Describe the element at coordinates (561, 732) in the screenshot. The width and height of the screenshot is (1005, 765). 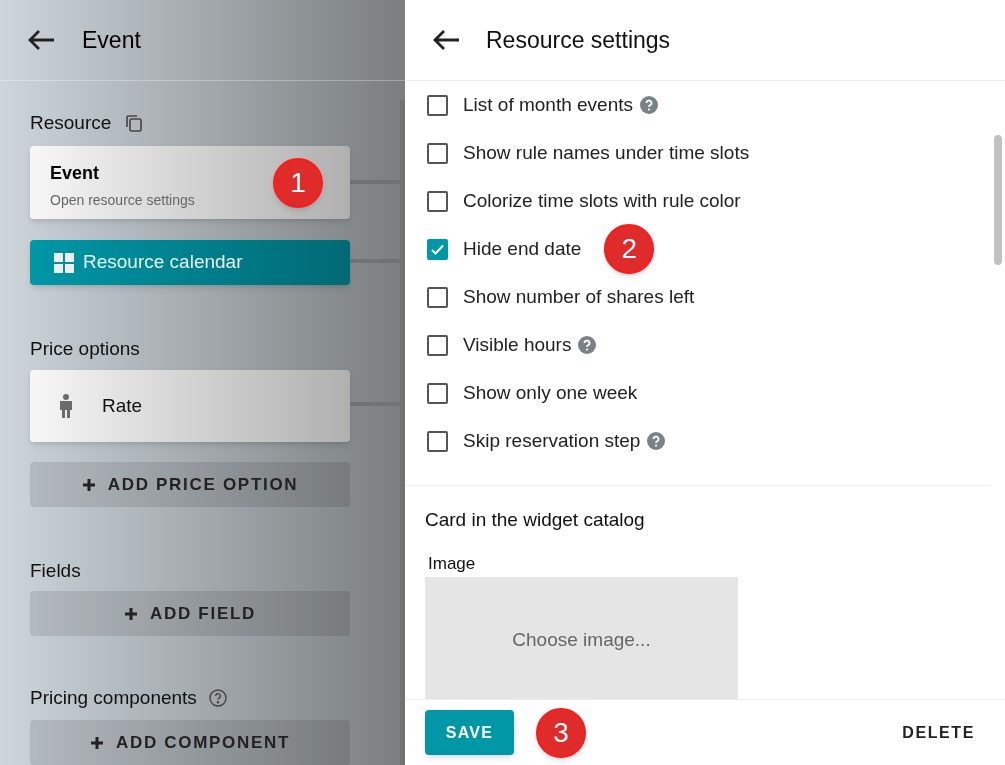
I see `step-number-badge: 3` at that location.